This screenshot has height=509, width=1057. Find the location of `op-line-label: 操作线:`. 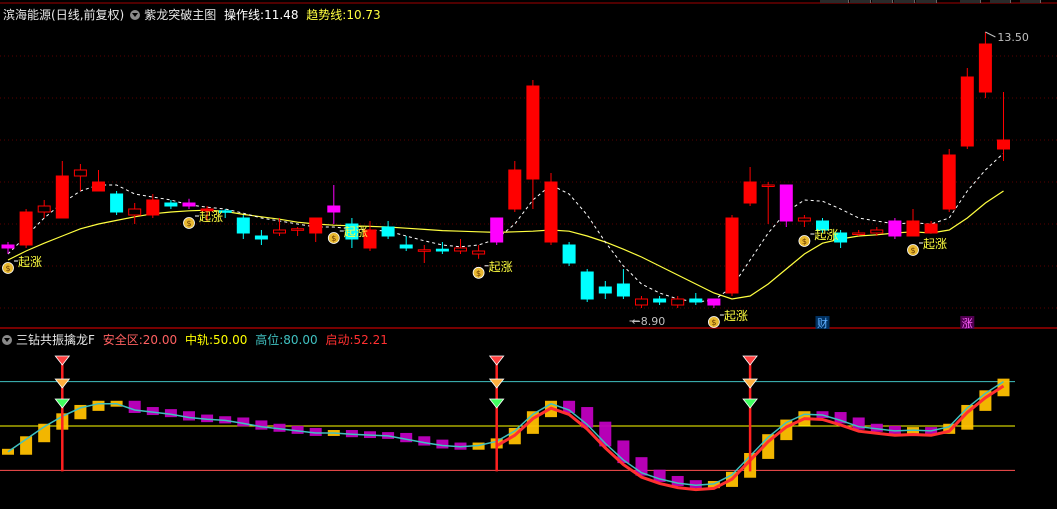

op-line-label: 操作线: is located at coordinates (244, 15).